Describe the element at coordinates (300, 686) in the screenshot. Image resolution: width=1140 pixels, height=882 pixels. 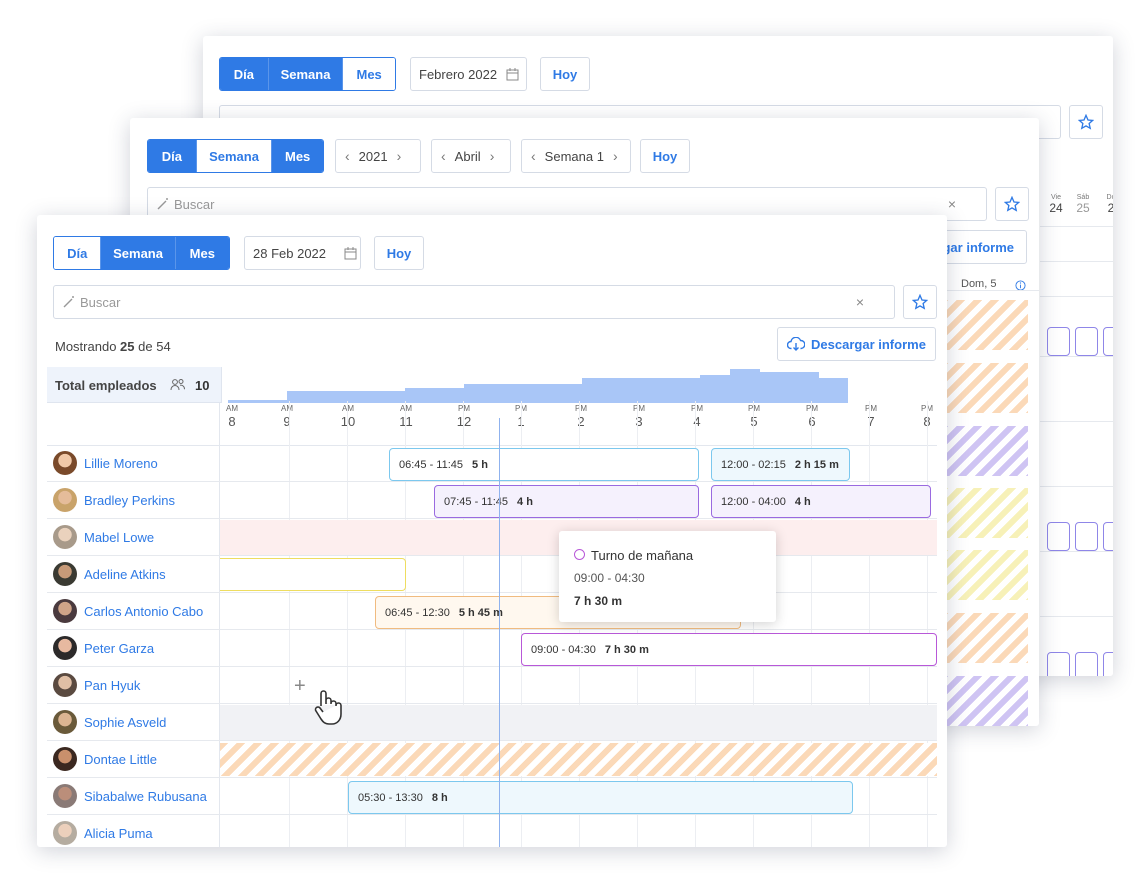
I see `add-shift-button: +` at that location.